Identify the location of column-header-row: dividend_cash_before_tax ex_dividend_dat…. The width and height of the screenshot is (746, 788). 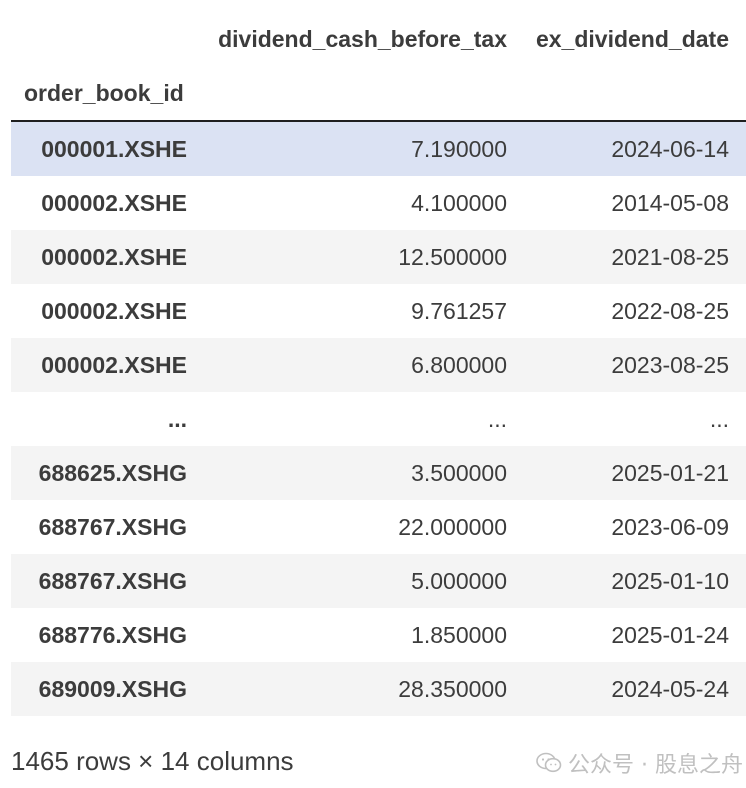
(378, 39).